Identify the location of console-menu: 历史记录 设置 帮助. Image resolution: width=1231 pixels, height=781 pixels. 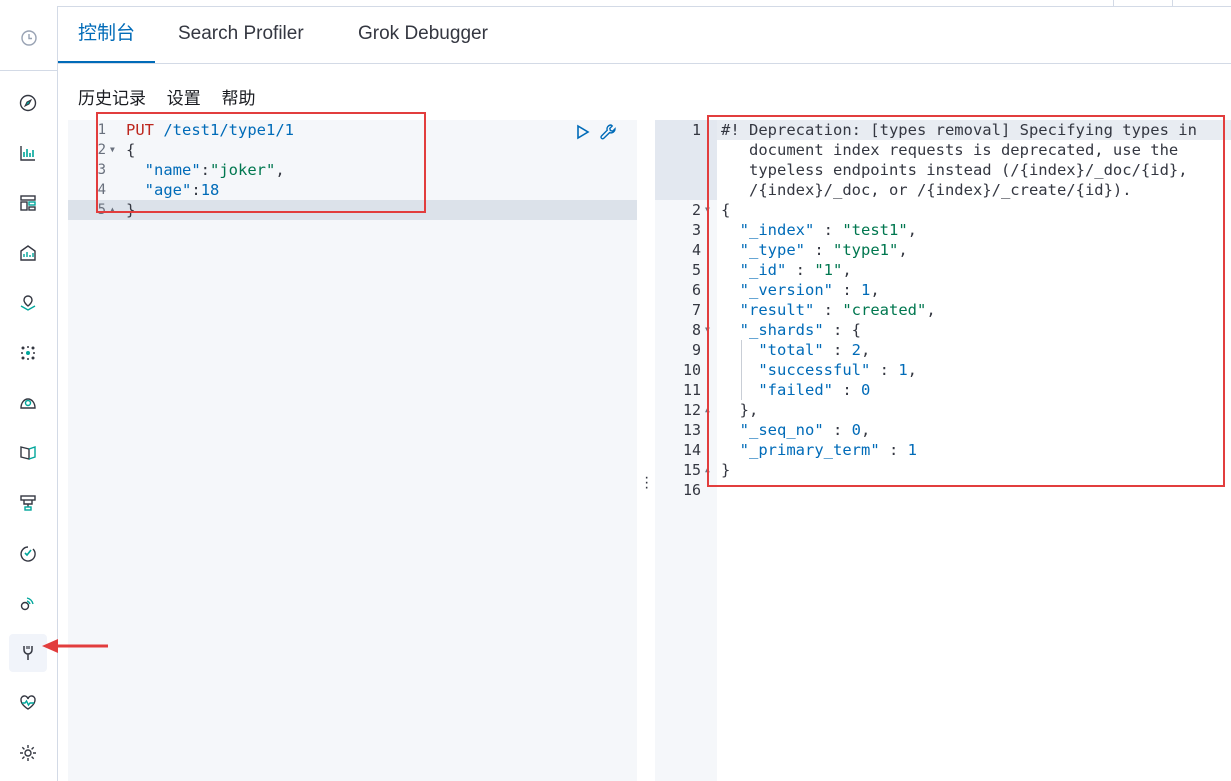
(174, 96).